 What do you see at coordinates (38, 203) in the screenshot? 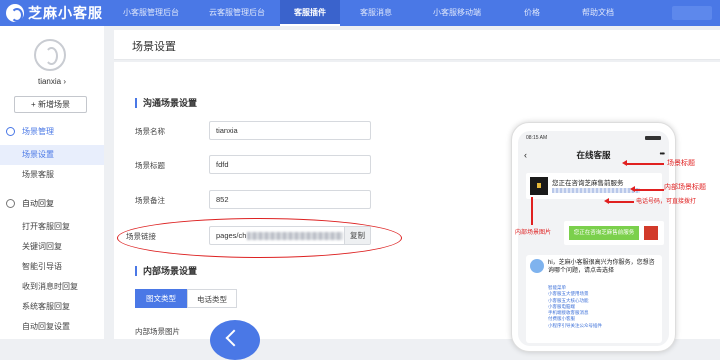
I see `sidebar-group-label: 自动回复` at bounding box center [38, 203].